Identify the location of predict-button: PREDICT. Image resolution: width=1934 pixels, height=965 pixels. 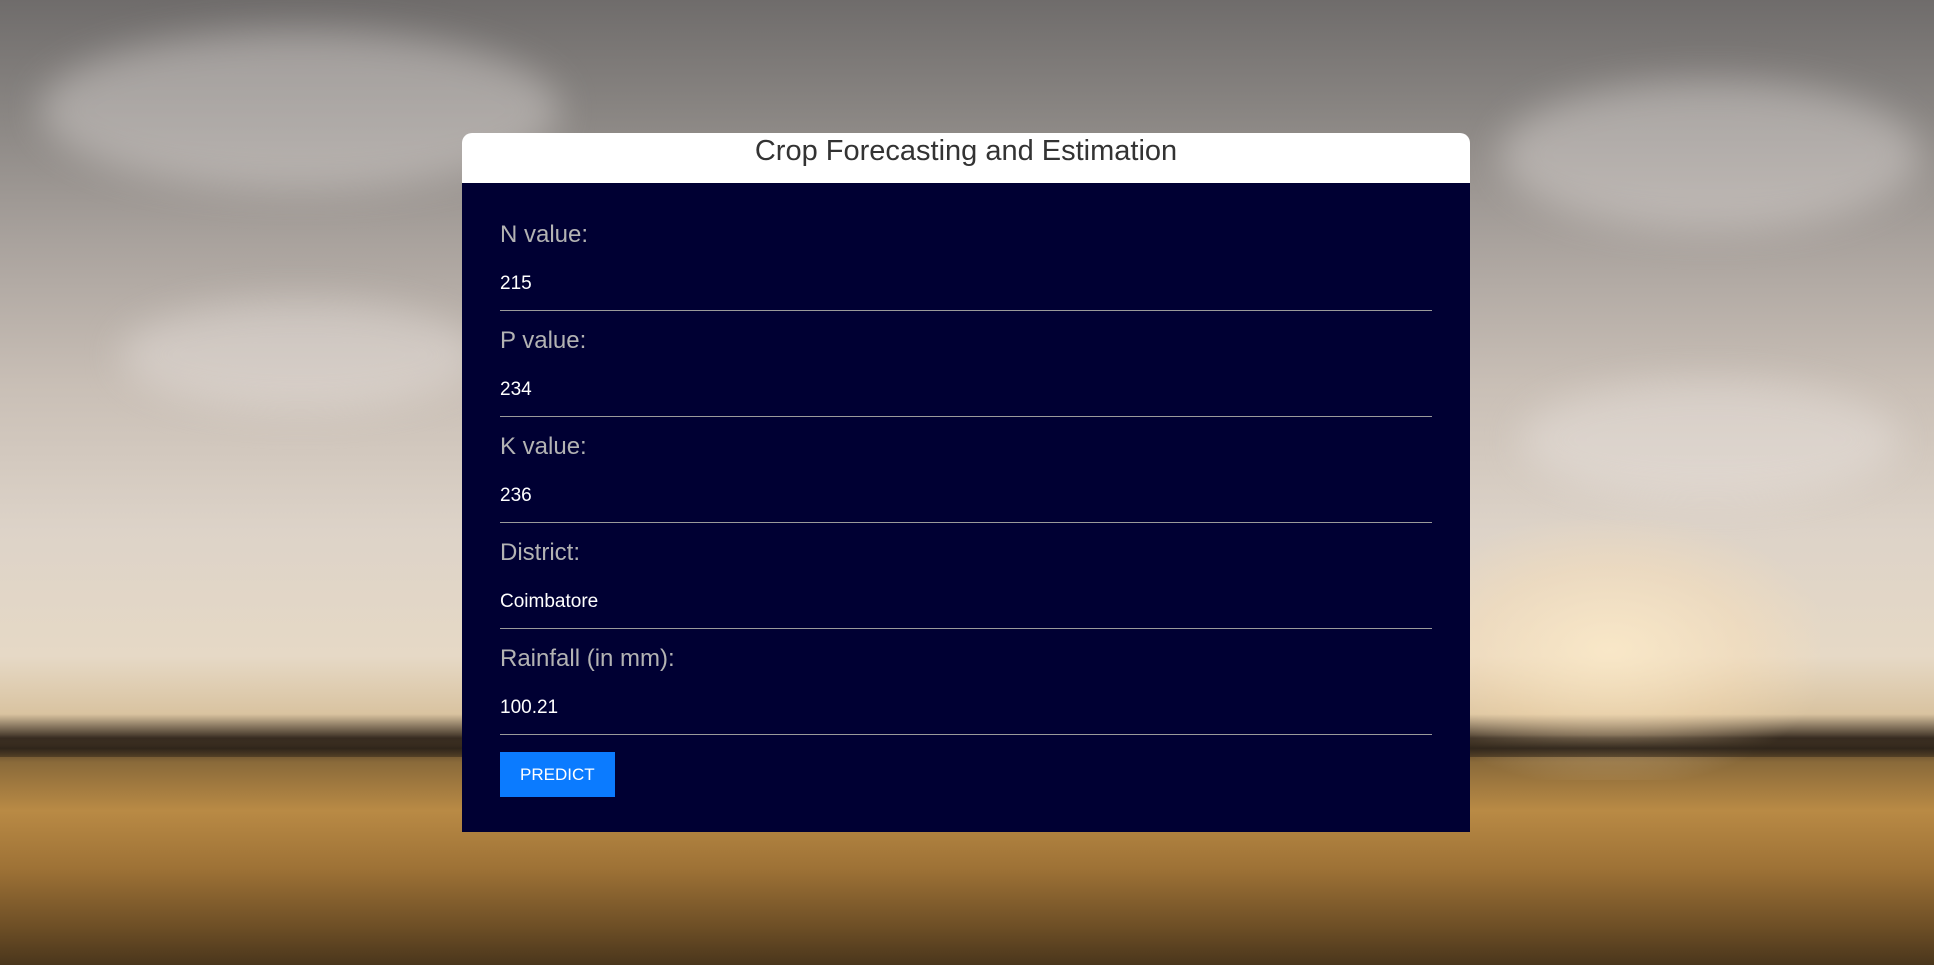
(557, 774).